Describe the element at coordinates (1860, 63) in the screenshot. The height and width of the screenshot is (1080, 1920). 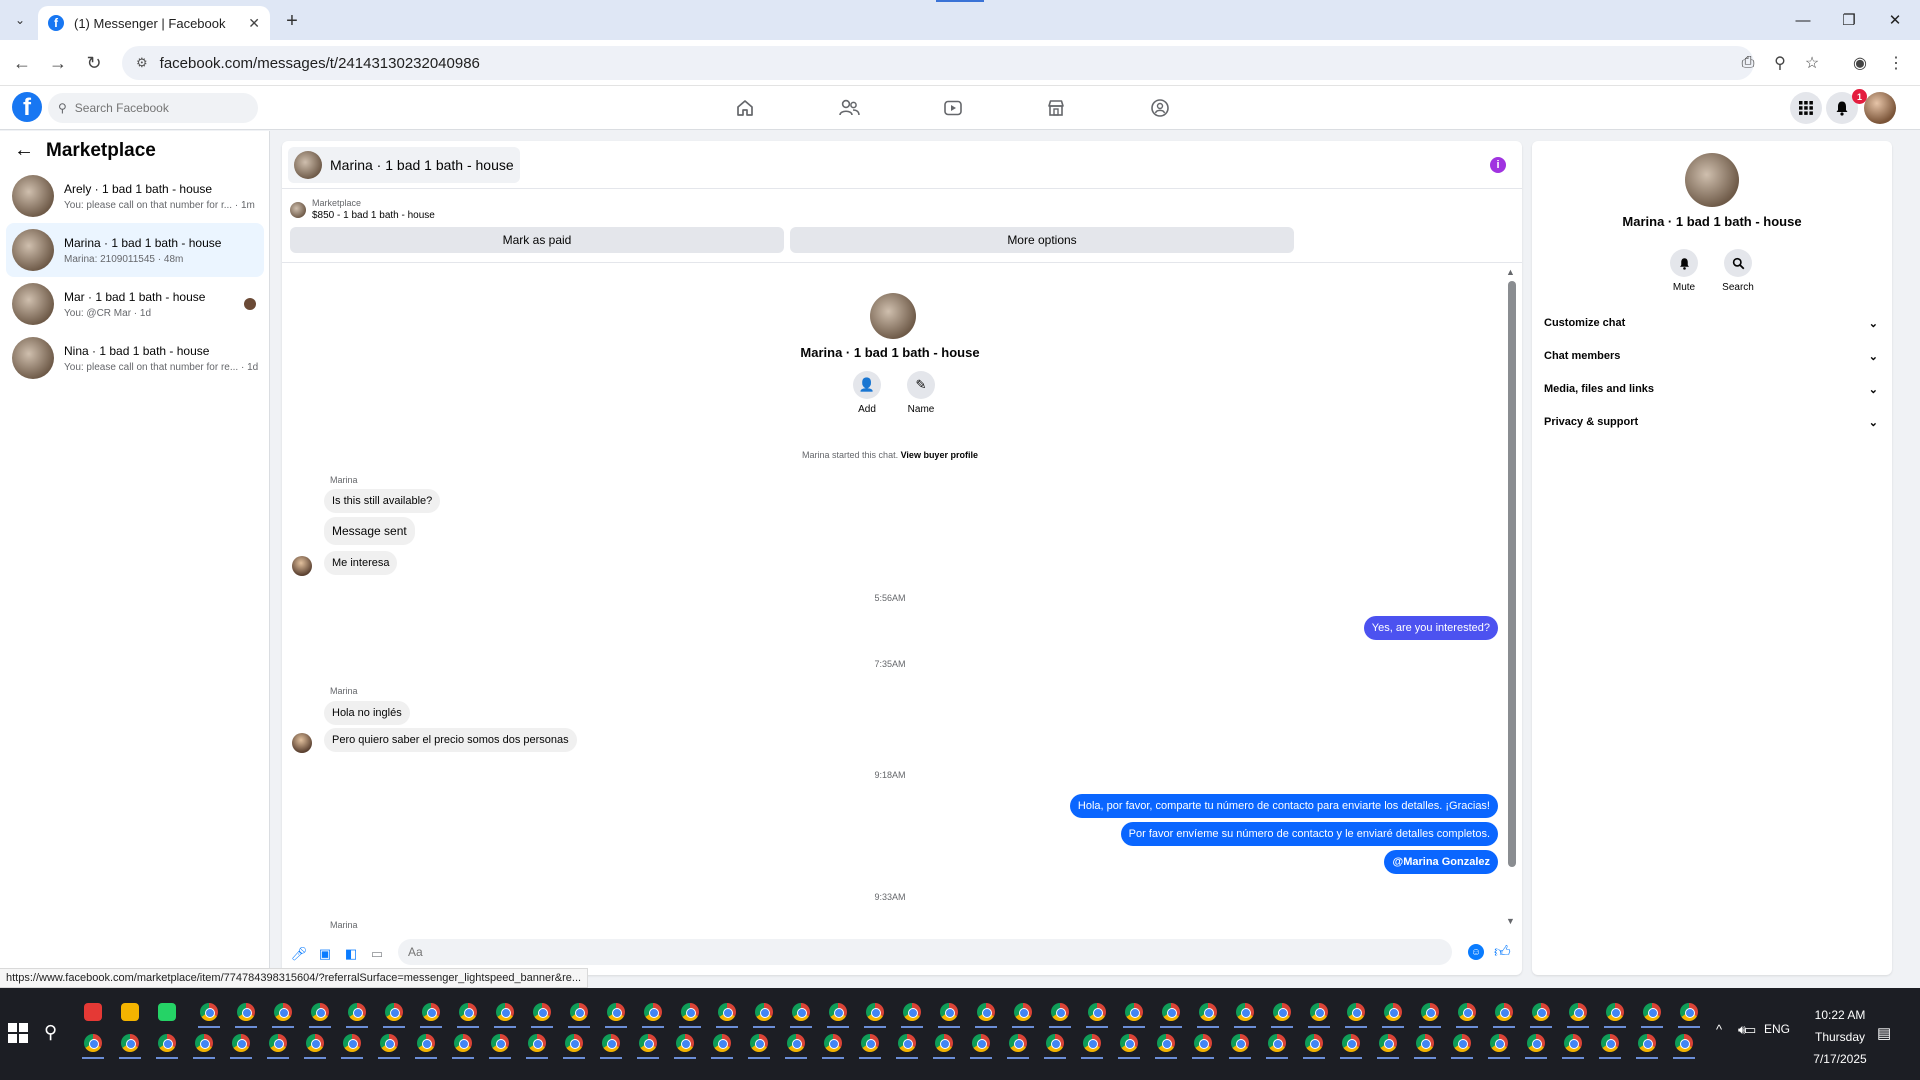
I see `profile-icon: ◉` at that location.